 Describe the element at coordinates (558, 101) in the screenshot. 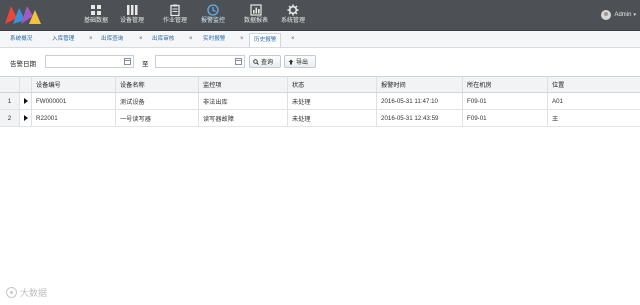

I see `table-cell: A01` at that location.